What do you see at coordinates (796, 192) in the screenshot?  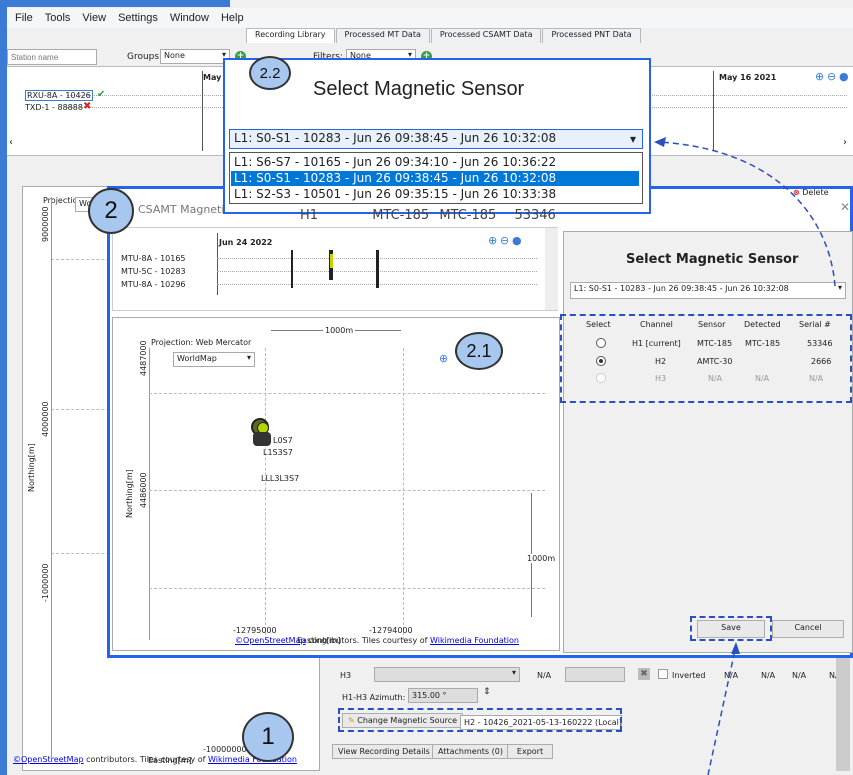 I see `delete-icon: ⊗` at bounding box center [796, 192].